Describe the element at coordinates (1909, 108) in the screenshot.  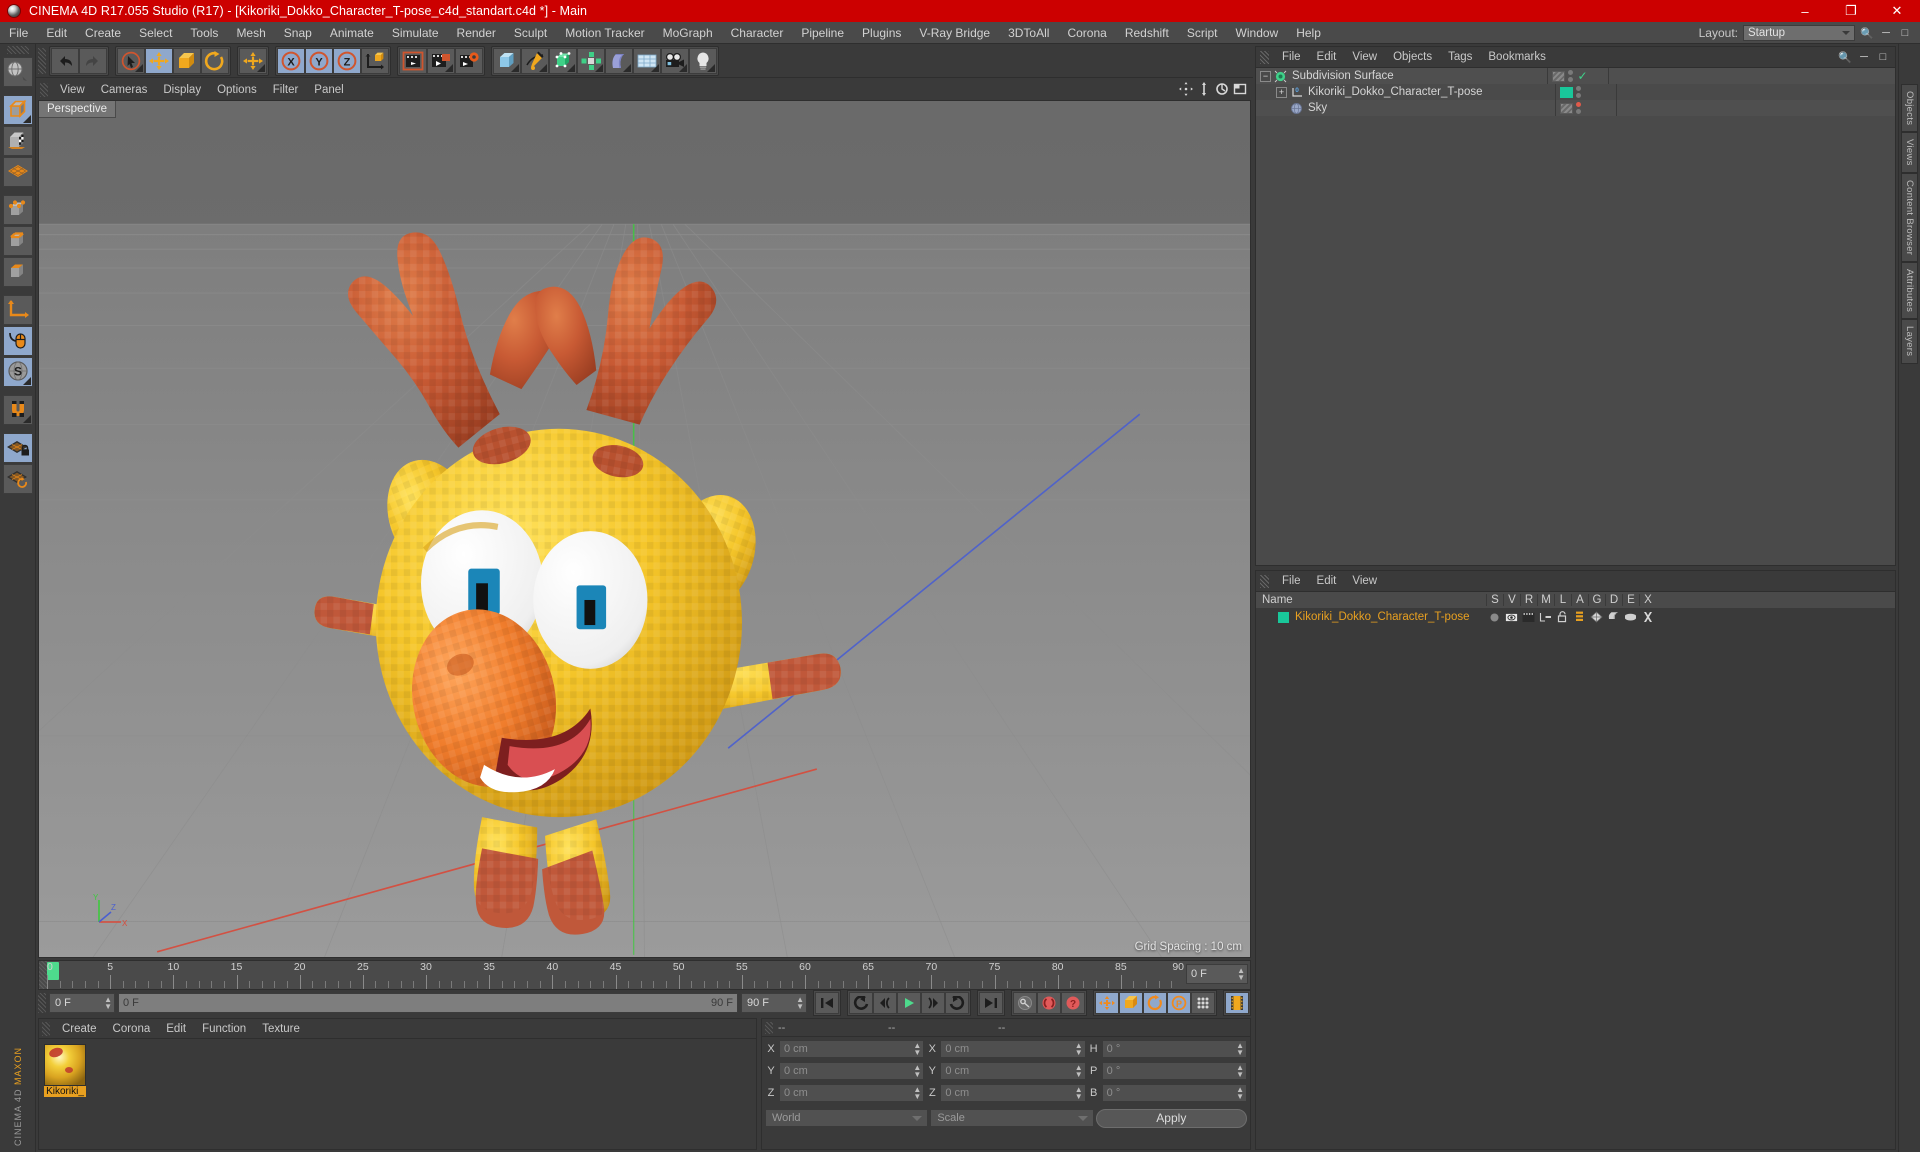
I see `edge-tab-objects: Objects` at that location.